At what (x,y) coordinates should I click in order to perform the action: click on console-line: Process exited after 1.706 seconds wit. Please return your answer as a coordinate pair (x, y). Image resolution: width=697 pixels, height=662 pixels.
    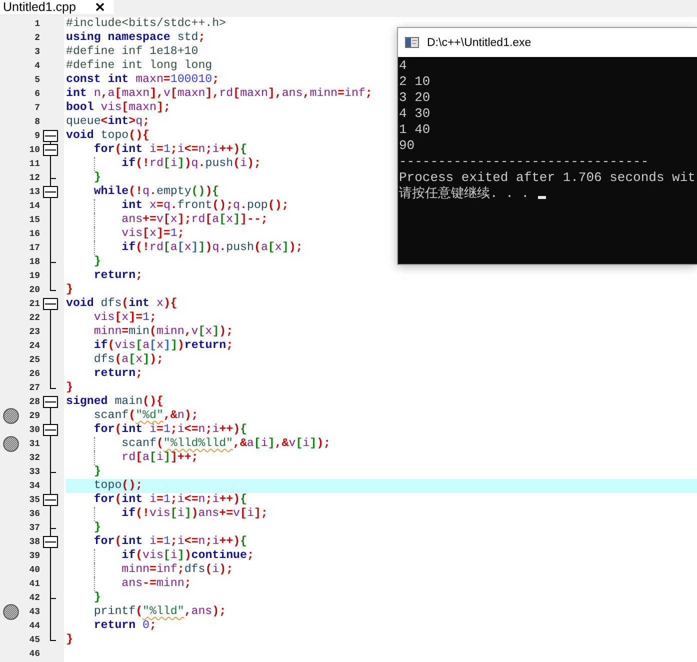
    Looking at the image, I should click on (547, 178).